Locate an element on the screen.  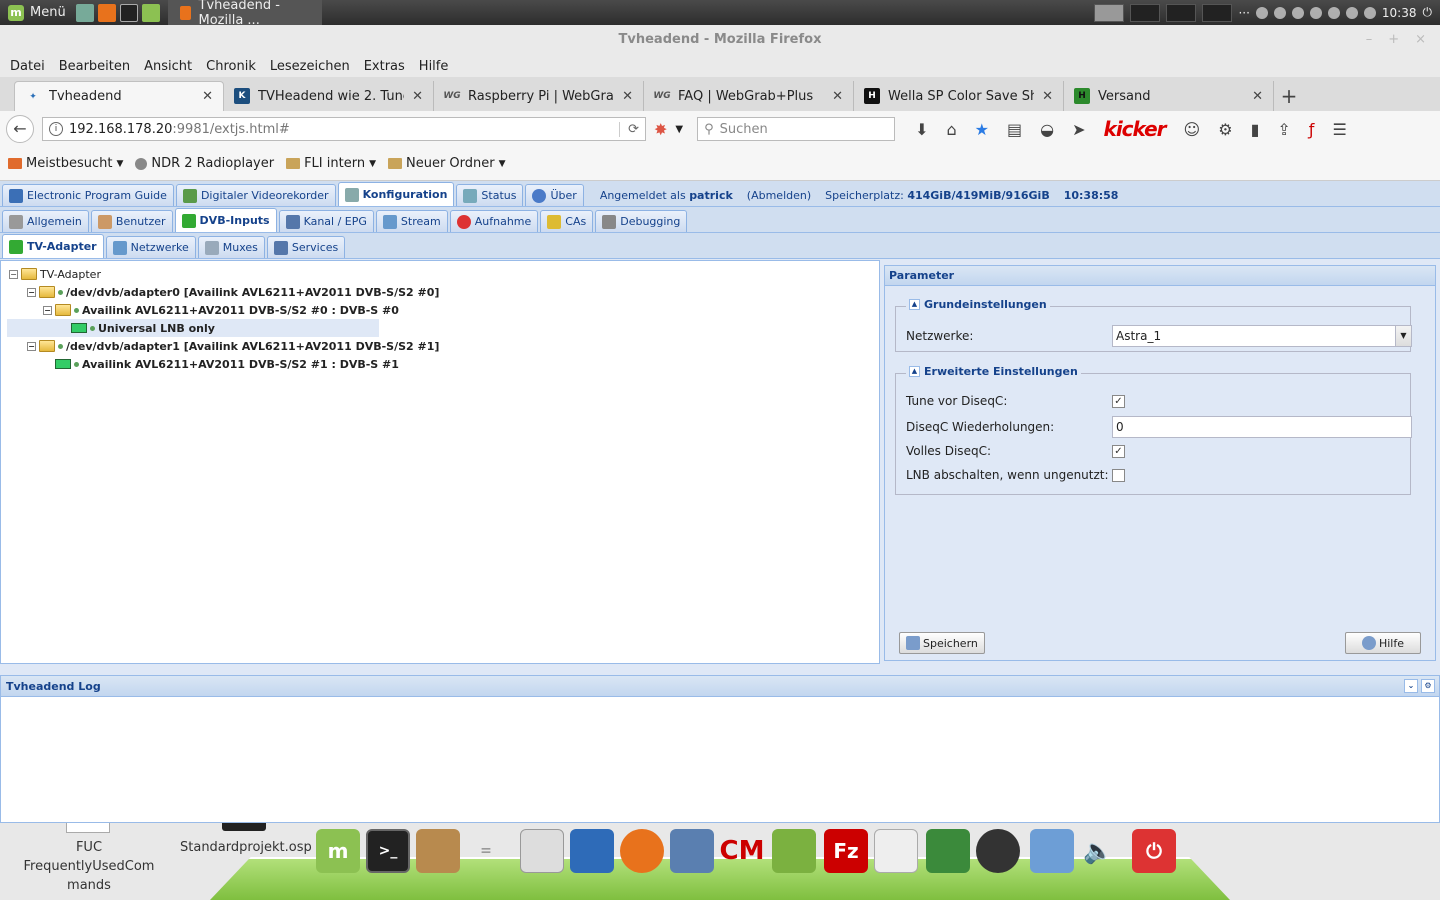
addon-dropdown-icon: ▼ is located at coordinates (679, 129).